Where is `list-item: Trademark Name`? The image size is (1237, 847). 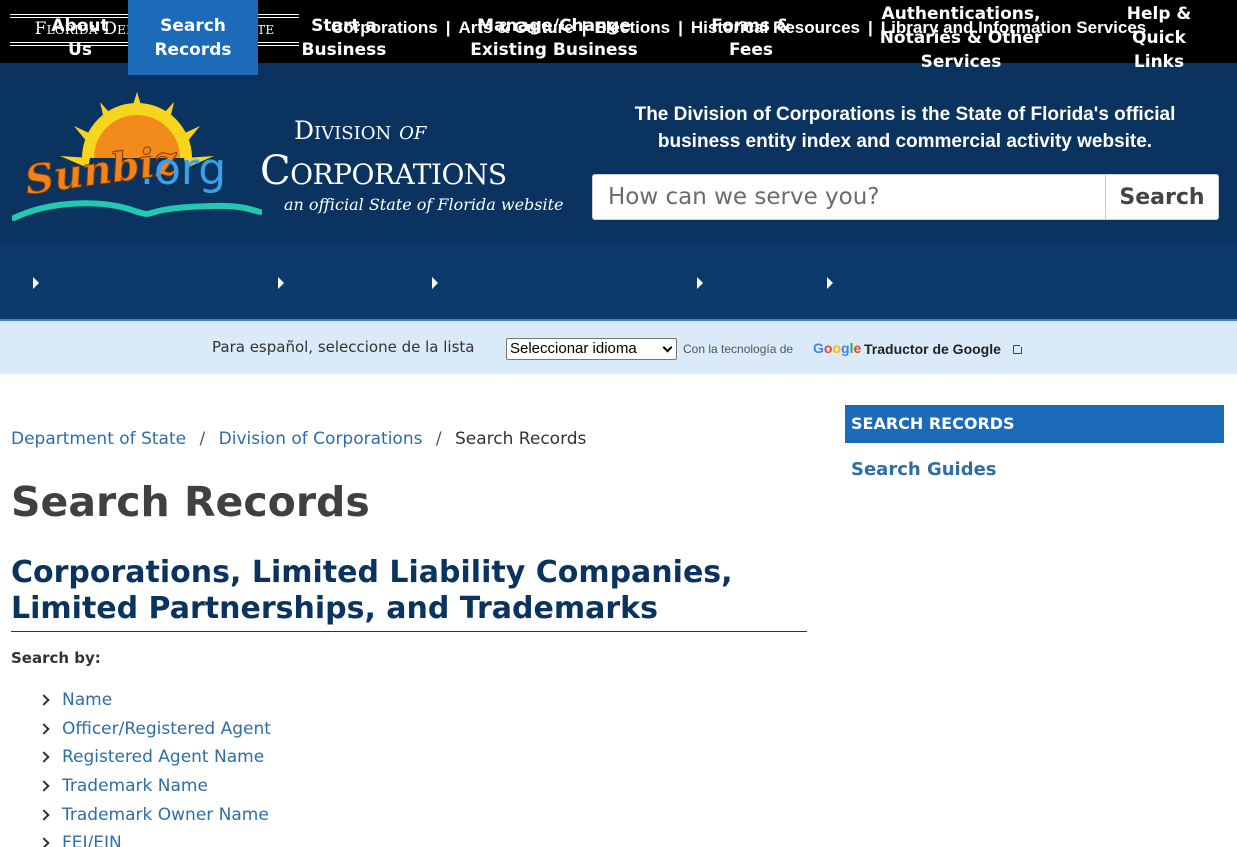 list-item: Trademark Name is located at coordinates (154, 786).